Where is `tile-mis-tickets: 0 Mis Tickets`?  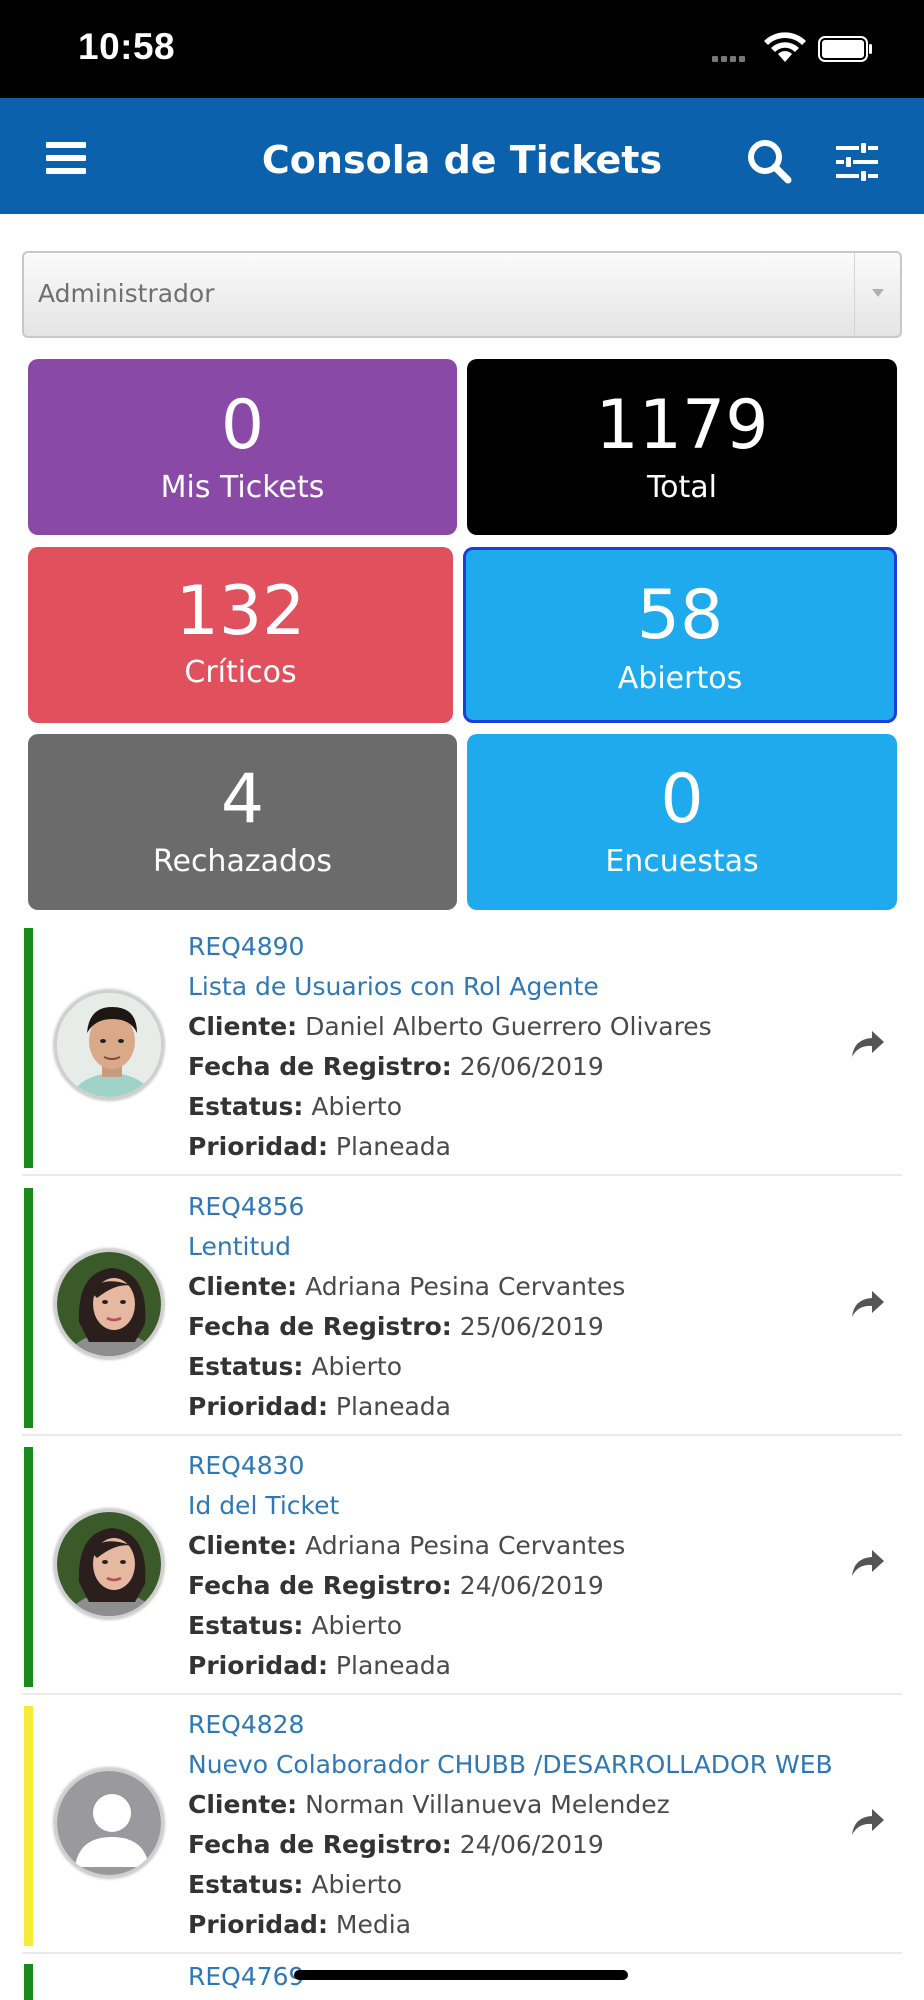
tile-mis-tickets: 0 Mis Tickets is located at coordinates (242, 447).